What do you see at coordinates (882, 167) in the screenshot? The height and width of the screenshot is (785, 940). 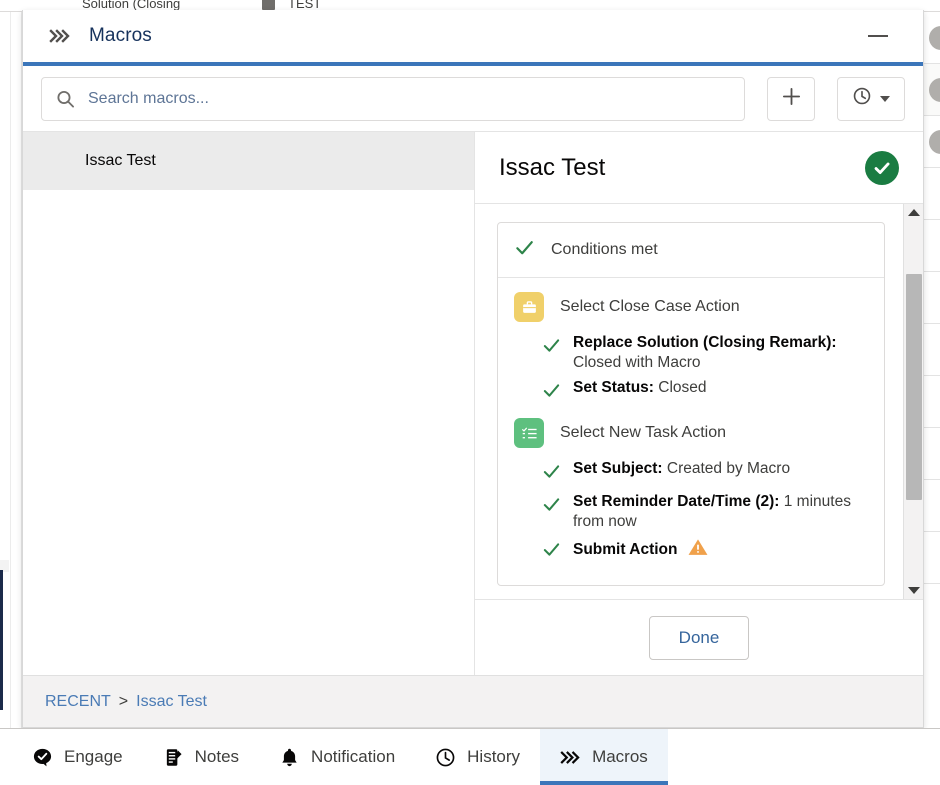 I see `check-circle-icon` at bounding box center [882, 167].